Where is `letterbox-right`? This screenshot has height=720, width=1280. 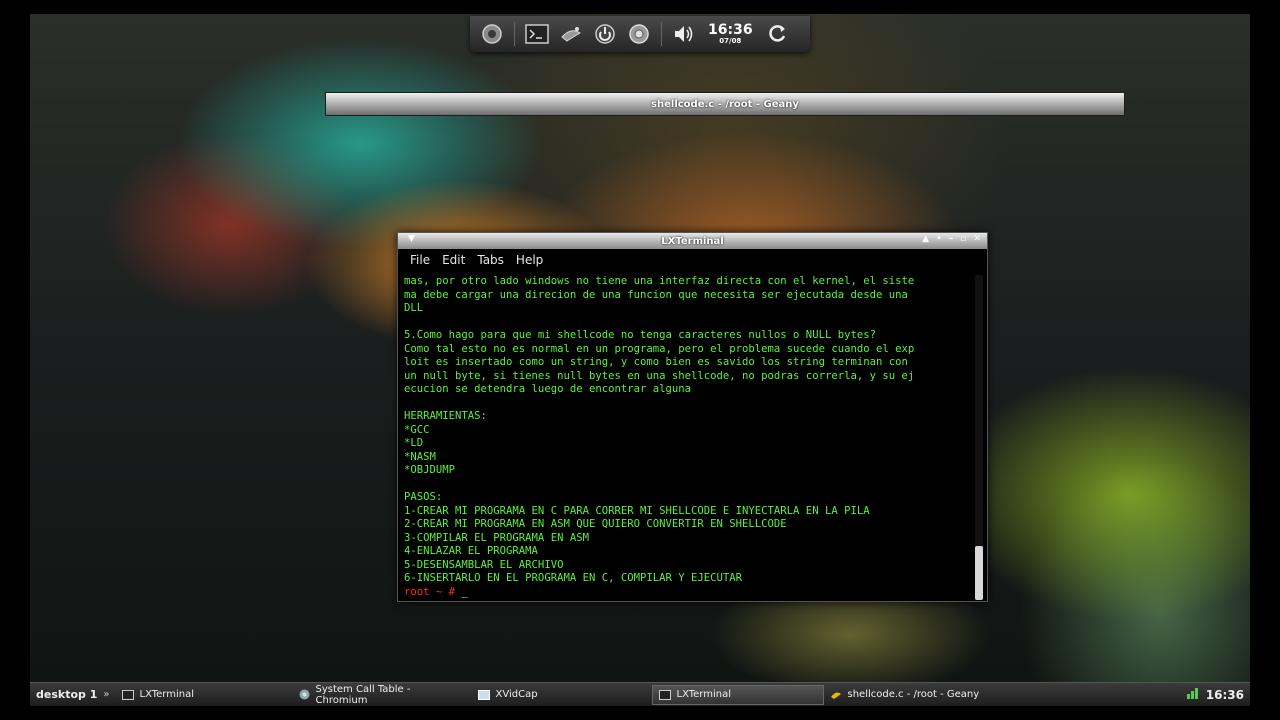 letterbox-right is located at coordinates (1265, 360).